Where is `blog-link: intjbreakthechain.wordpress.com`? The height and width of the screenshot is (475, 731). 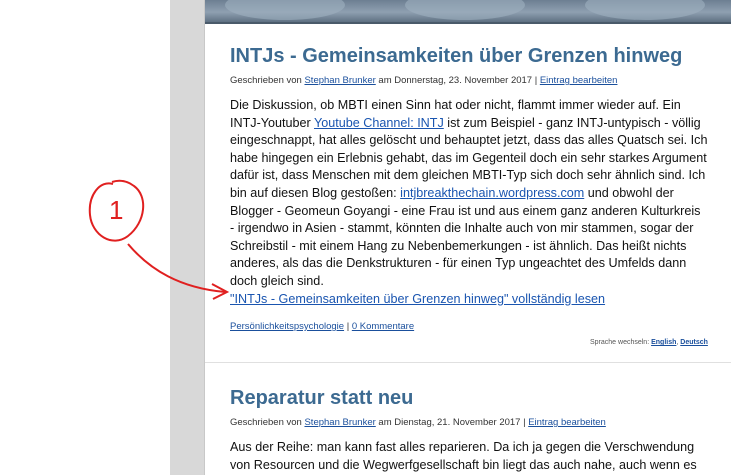 blog-link: intjbreakthechain.wordpress.com is located at coordinates (492, 193).